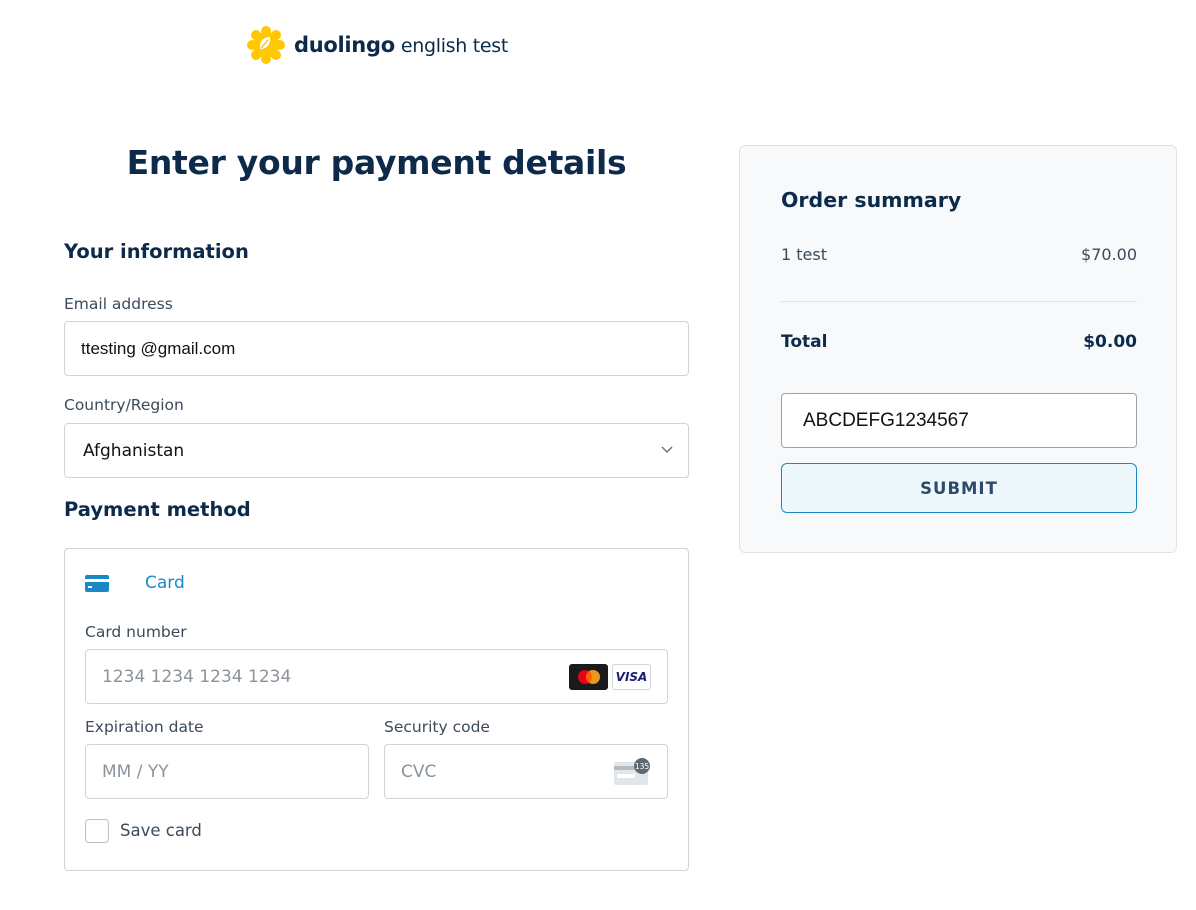 Image resolution: width=1196 pixels, height=910 pixels. I want to click on visa-text: VISA, so click(631, 677).